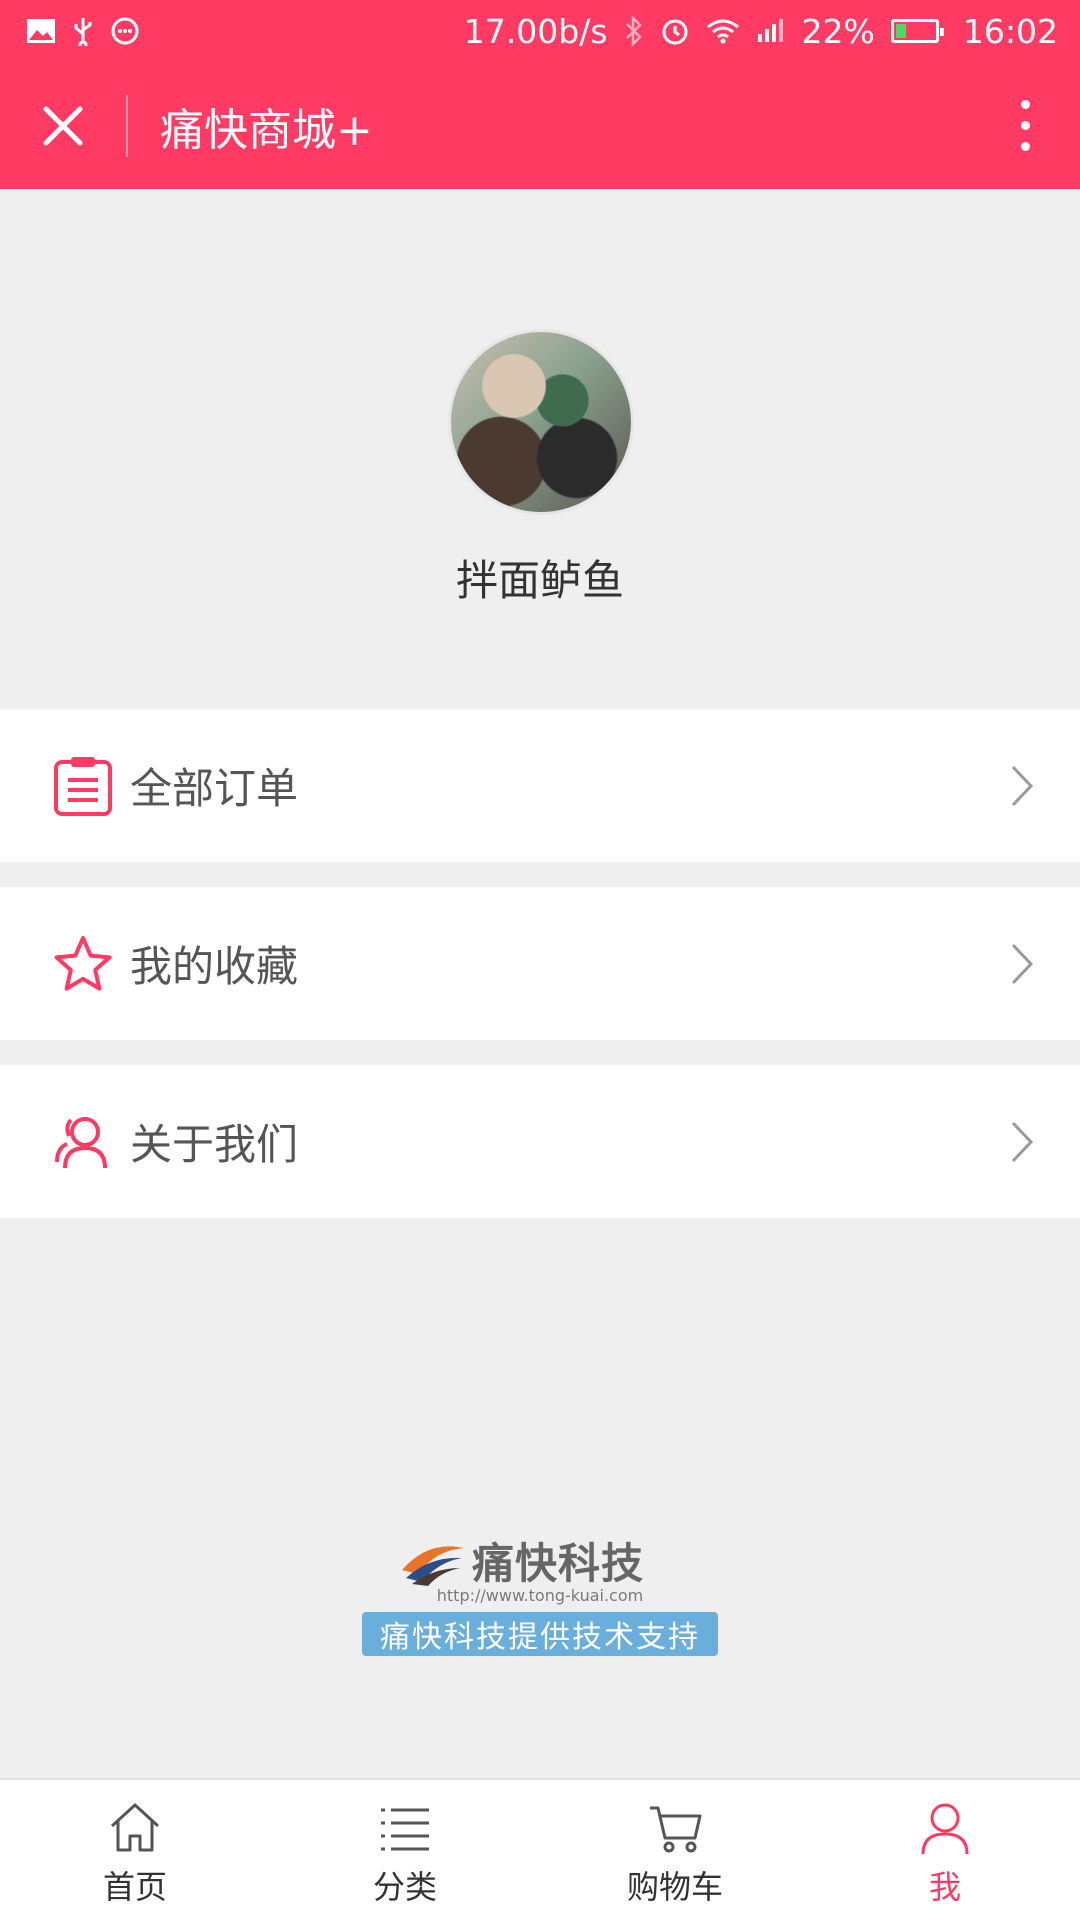 This screenshot has width=1080, height=1920. I want to click on users-icon, so click(81, 1142).